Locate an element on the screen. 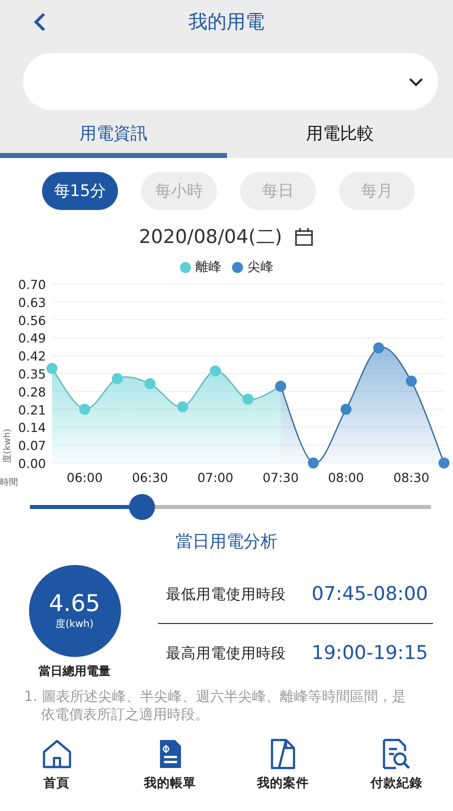 The height and width of the screenshot is (811, 453). y-tick-label: 0.14 is located at coordinates (32, 428).